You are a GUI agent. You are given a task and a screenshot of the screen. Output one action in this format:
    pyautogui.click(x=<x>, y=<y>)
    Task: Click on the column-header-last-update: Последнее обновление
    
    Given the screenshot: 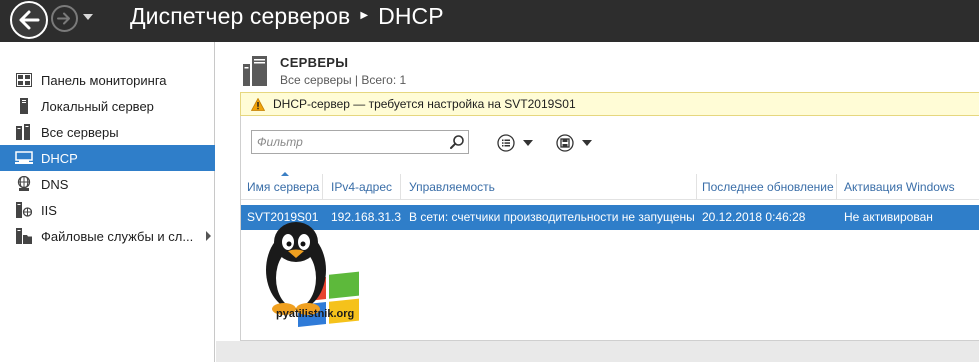 What is the action you would take?
    pyautogui.click(x=766, y=187)
    